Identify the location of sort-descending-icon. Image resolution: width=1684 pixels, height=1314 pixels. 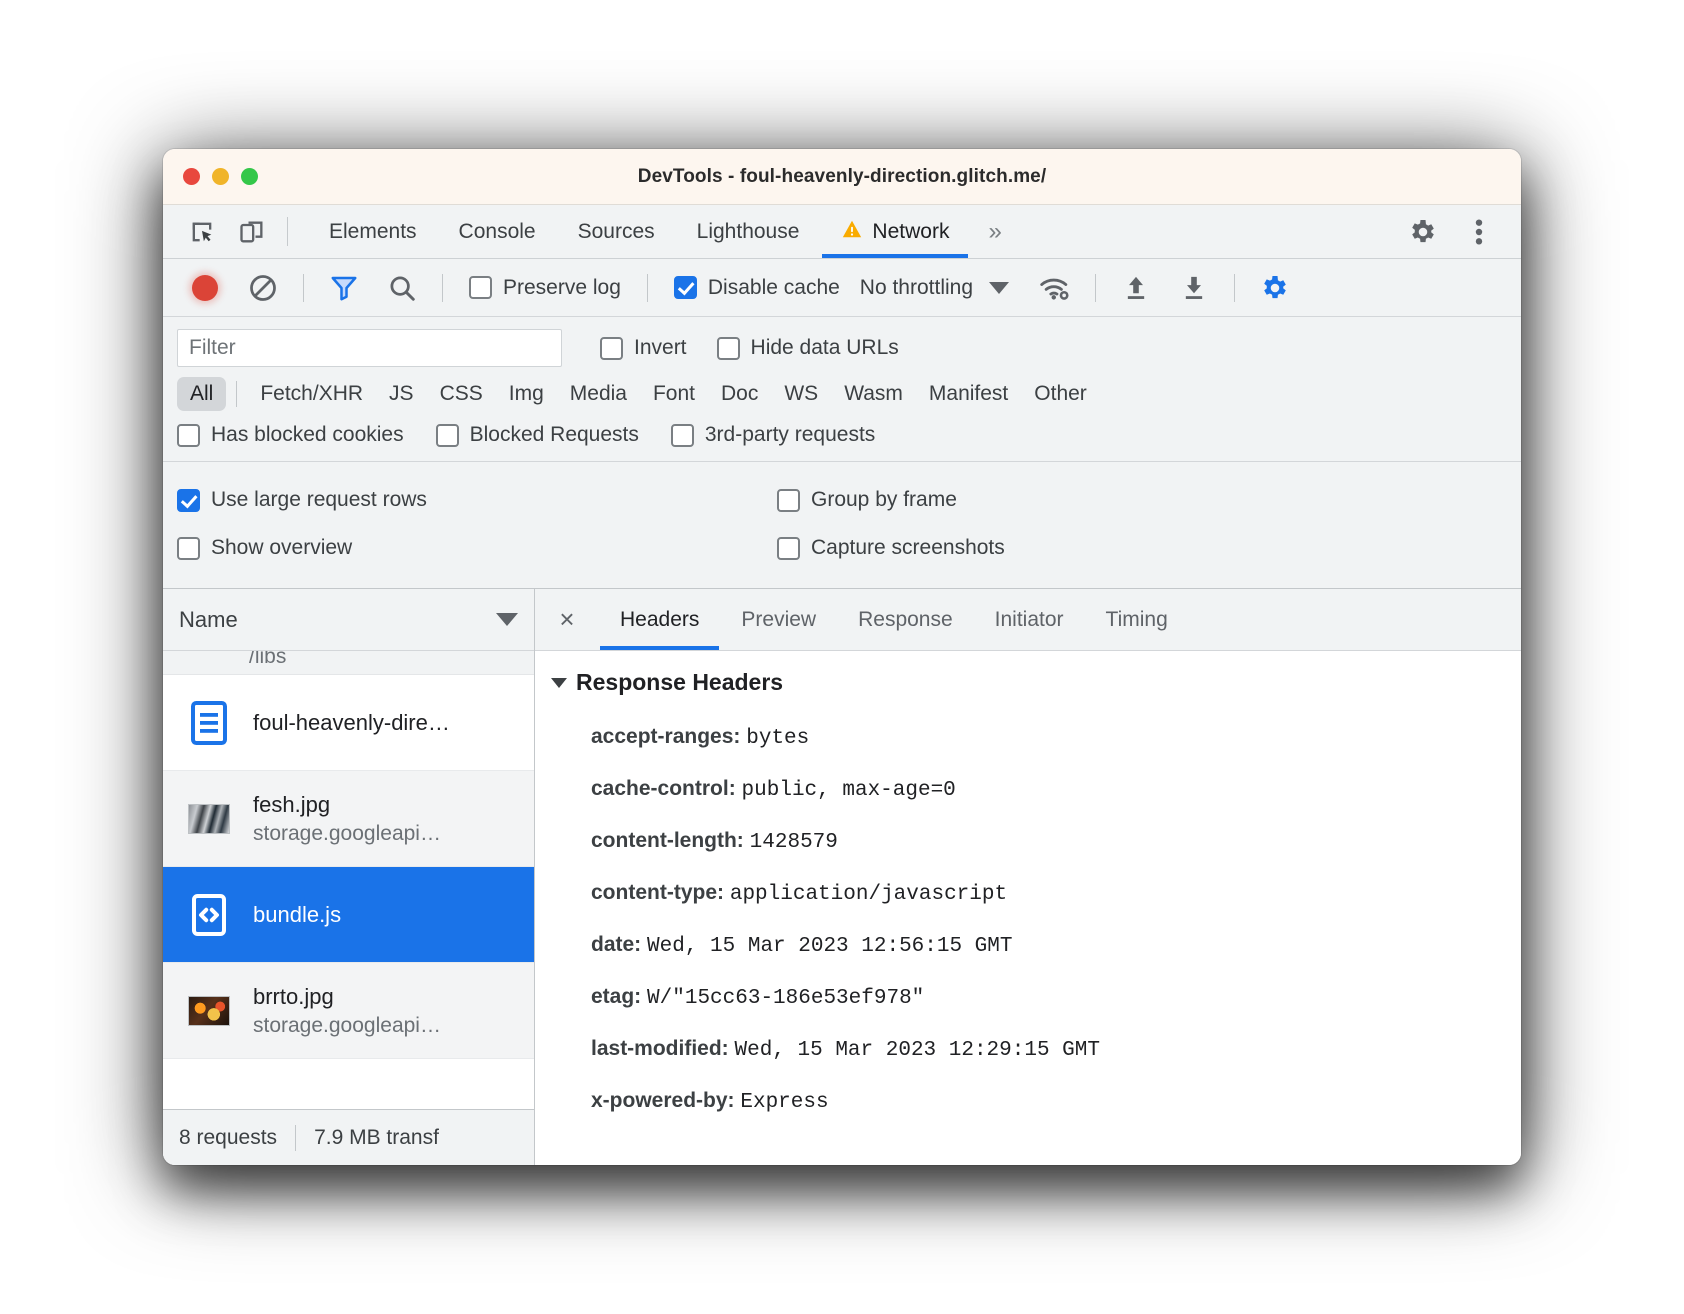
(507, 619).